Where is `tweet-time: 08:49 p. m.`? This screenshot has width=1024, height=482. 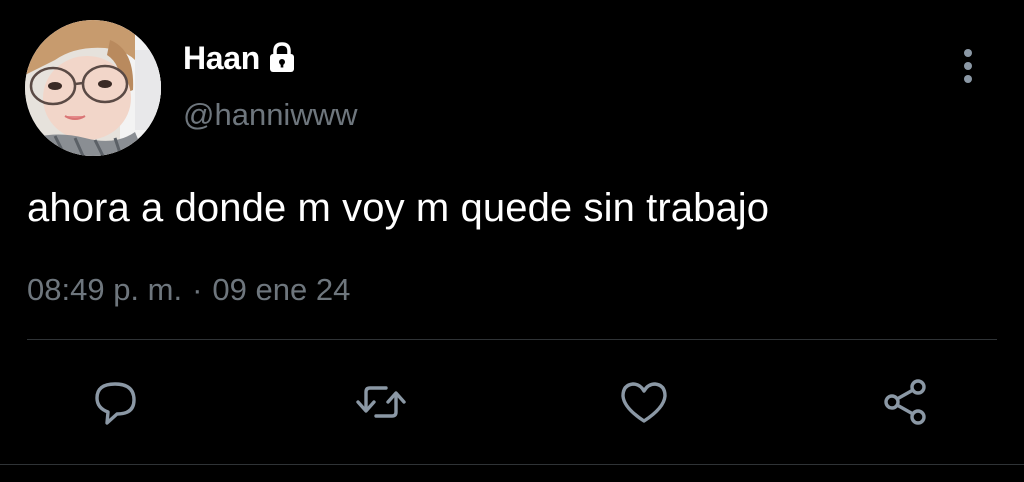 tweet-time: 08:49 p. m. is located at coordinates (105, 289).